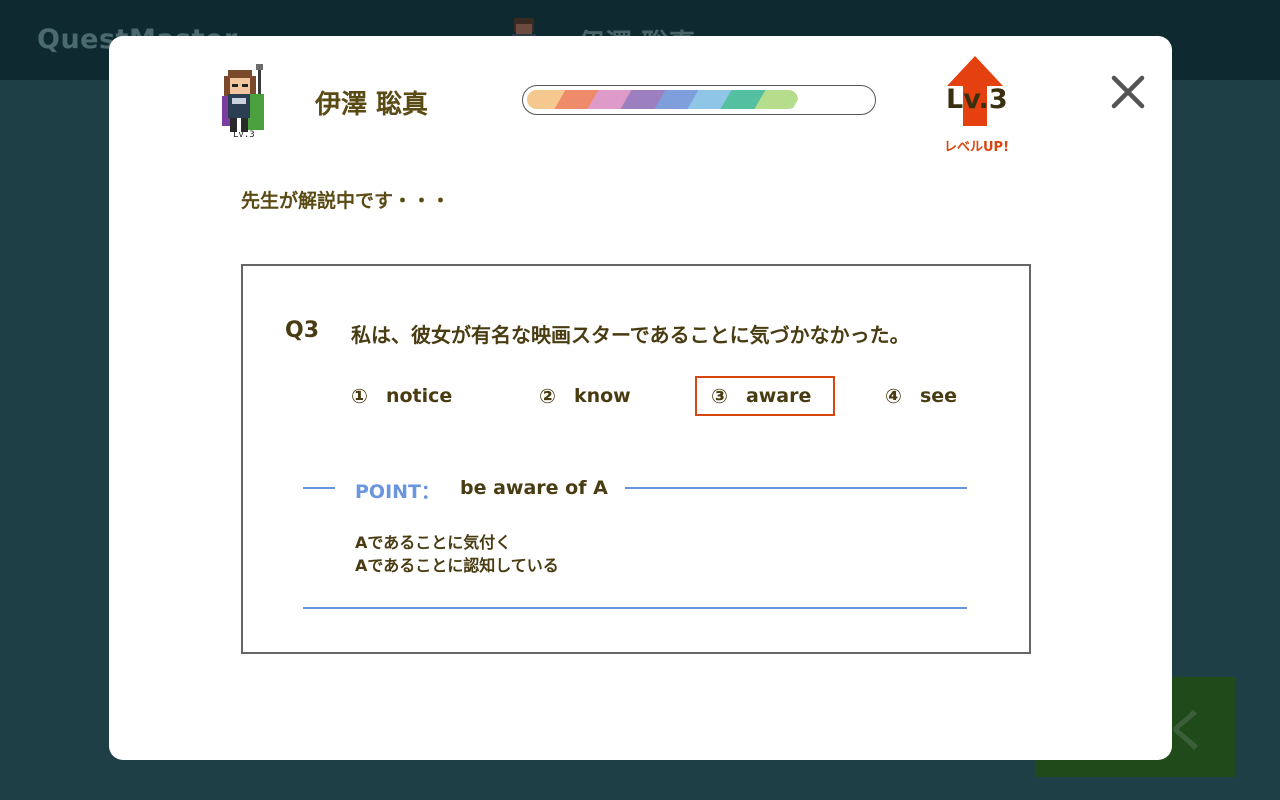  Describe the element at coordinates (244, 135) in the screenshot. I see `avatar-level-label: Lv.3` at that location.